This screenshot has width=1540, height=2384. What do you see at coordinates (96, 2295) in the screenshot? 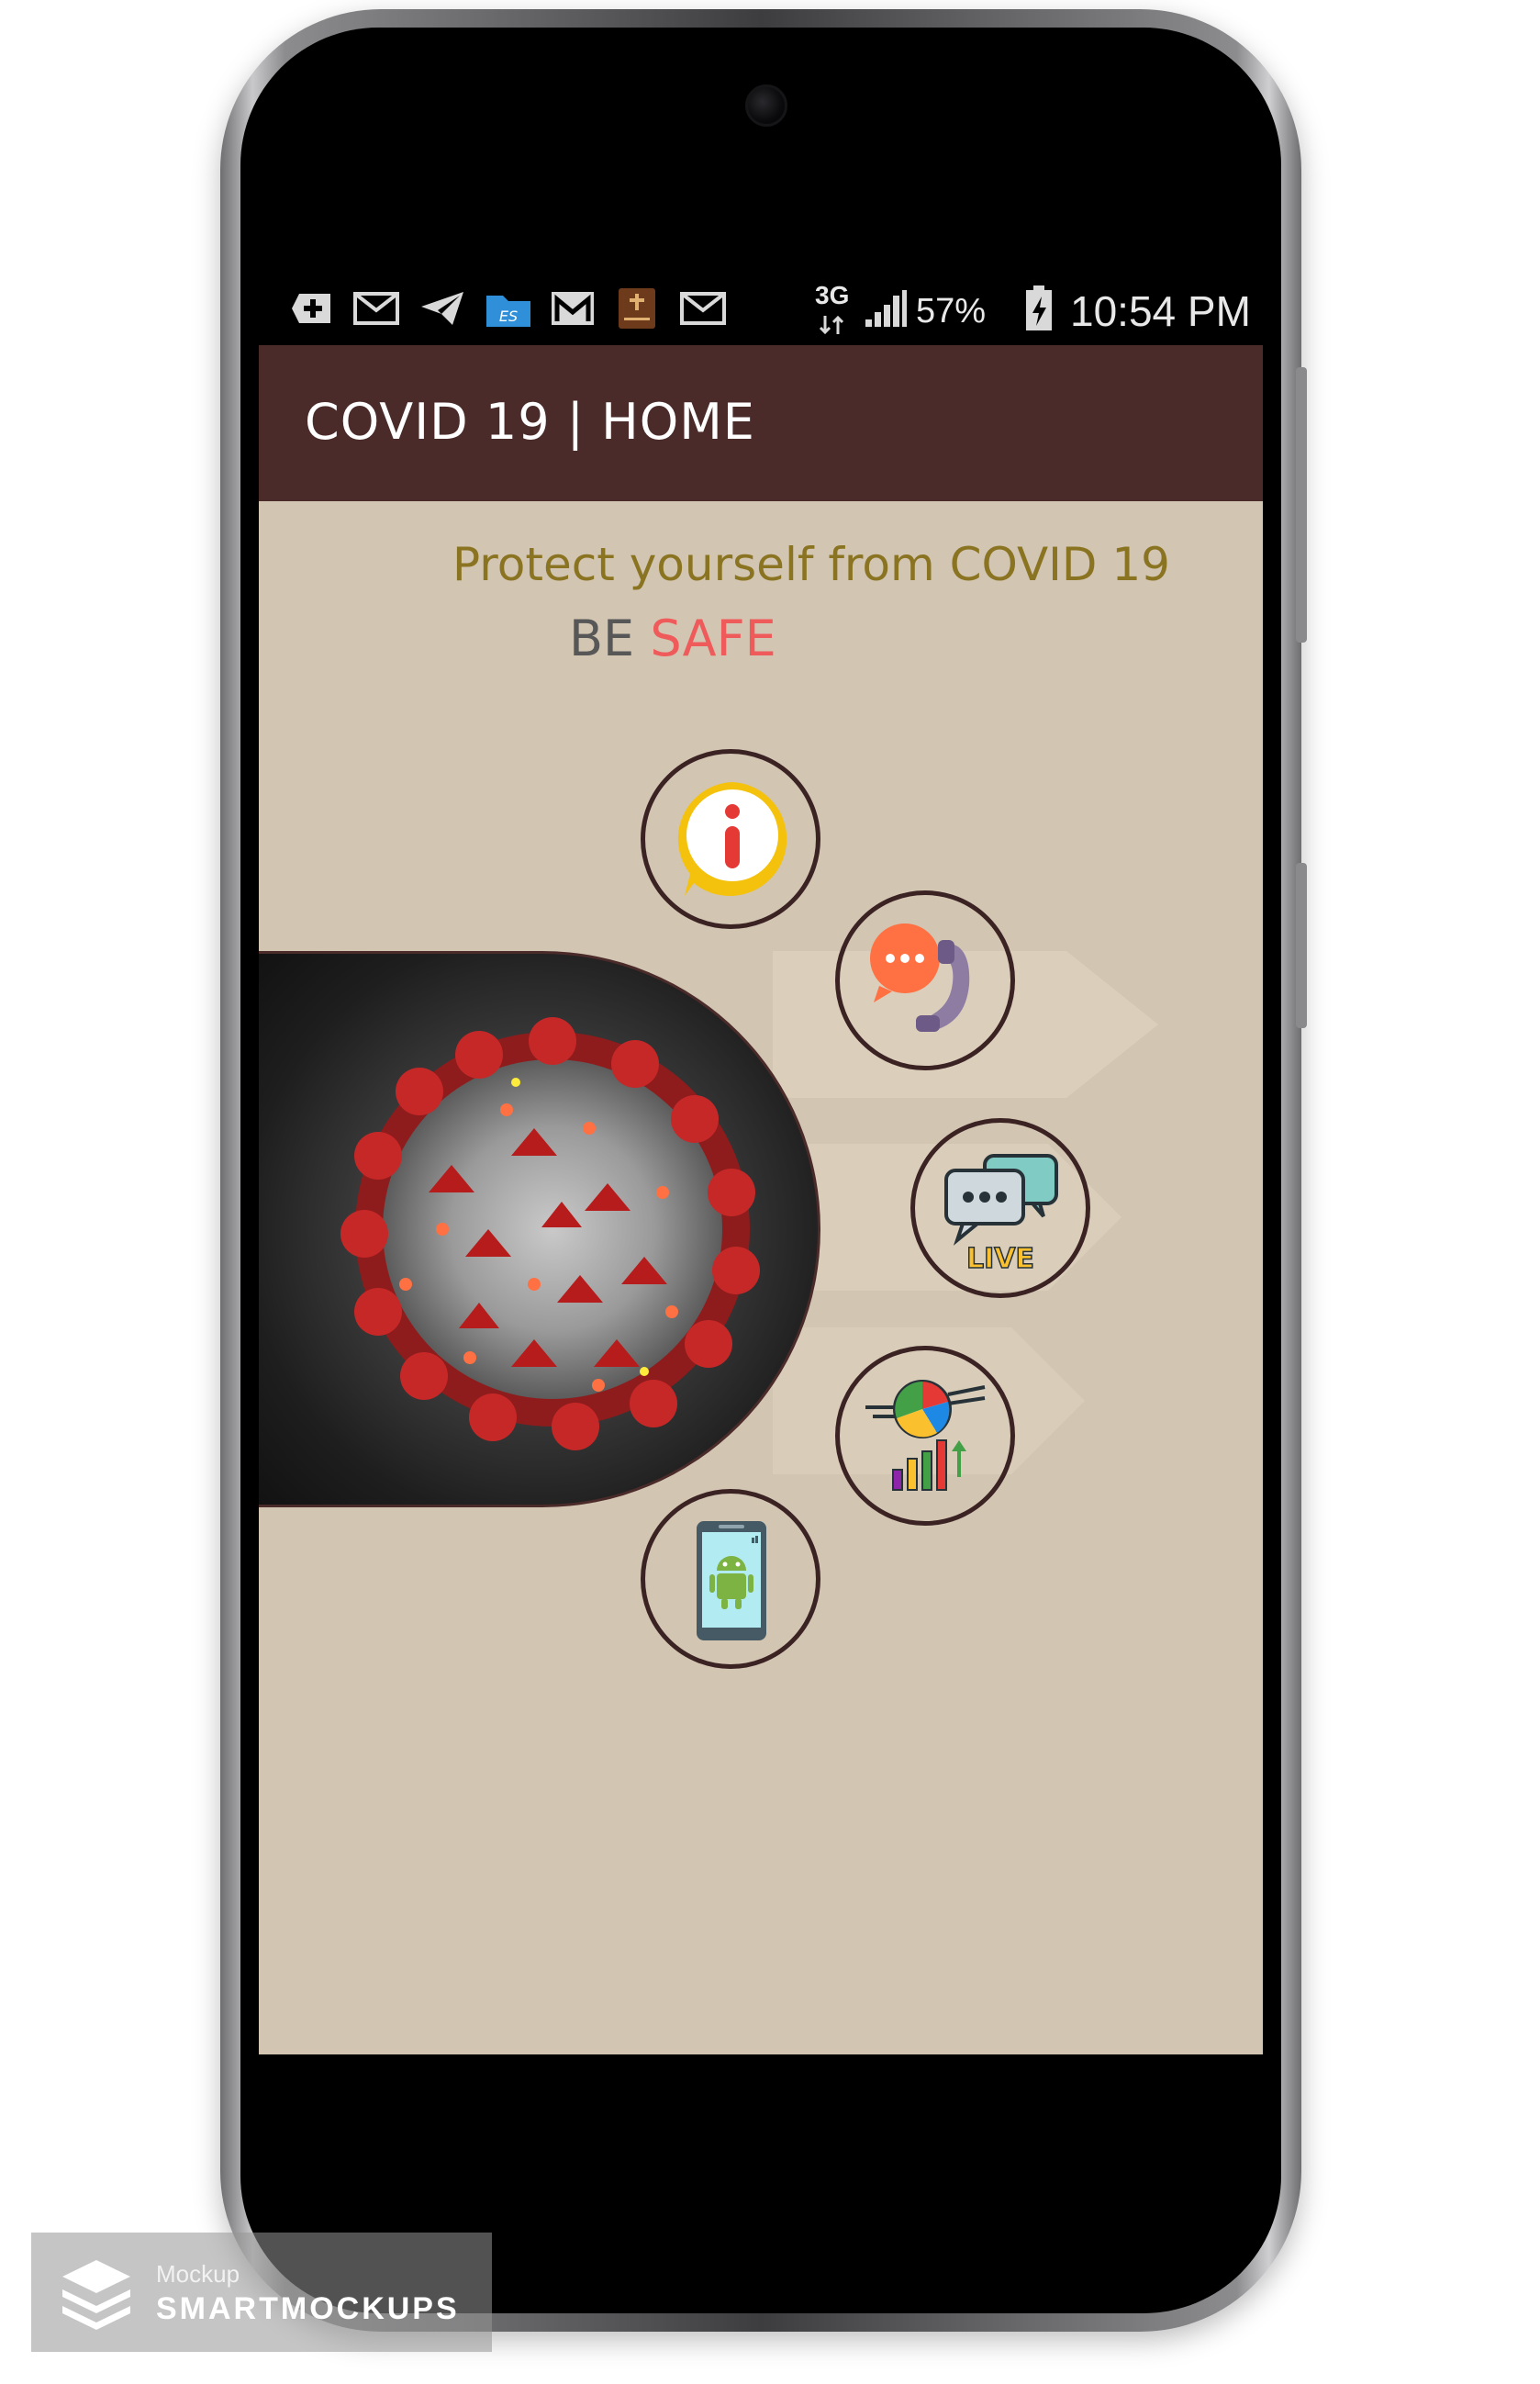
I see `layers-icon` at bounding box center [96, 2295].